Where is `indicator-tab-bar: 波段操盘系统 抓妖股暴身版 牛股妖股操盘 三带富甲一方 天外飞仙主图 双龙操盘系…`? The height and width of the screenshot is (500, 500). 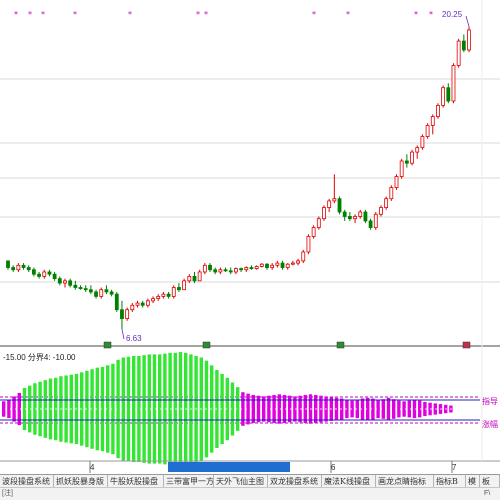
indicator-tab-bar: 波段操盘系统 抓妖股暴身版 牛股妖股操盘 三带富甲一方 天外飞仙主图 双龙操盘系… is located at coordinates (250, 481).